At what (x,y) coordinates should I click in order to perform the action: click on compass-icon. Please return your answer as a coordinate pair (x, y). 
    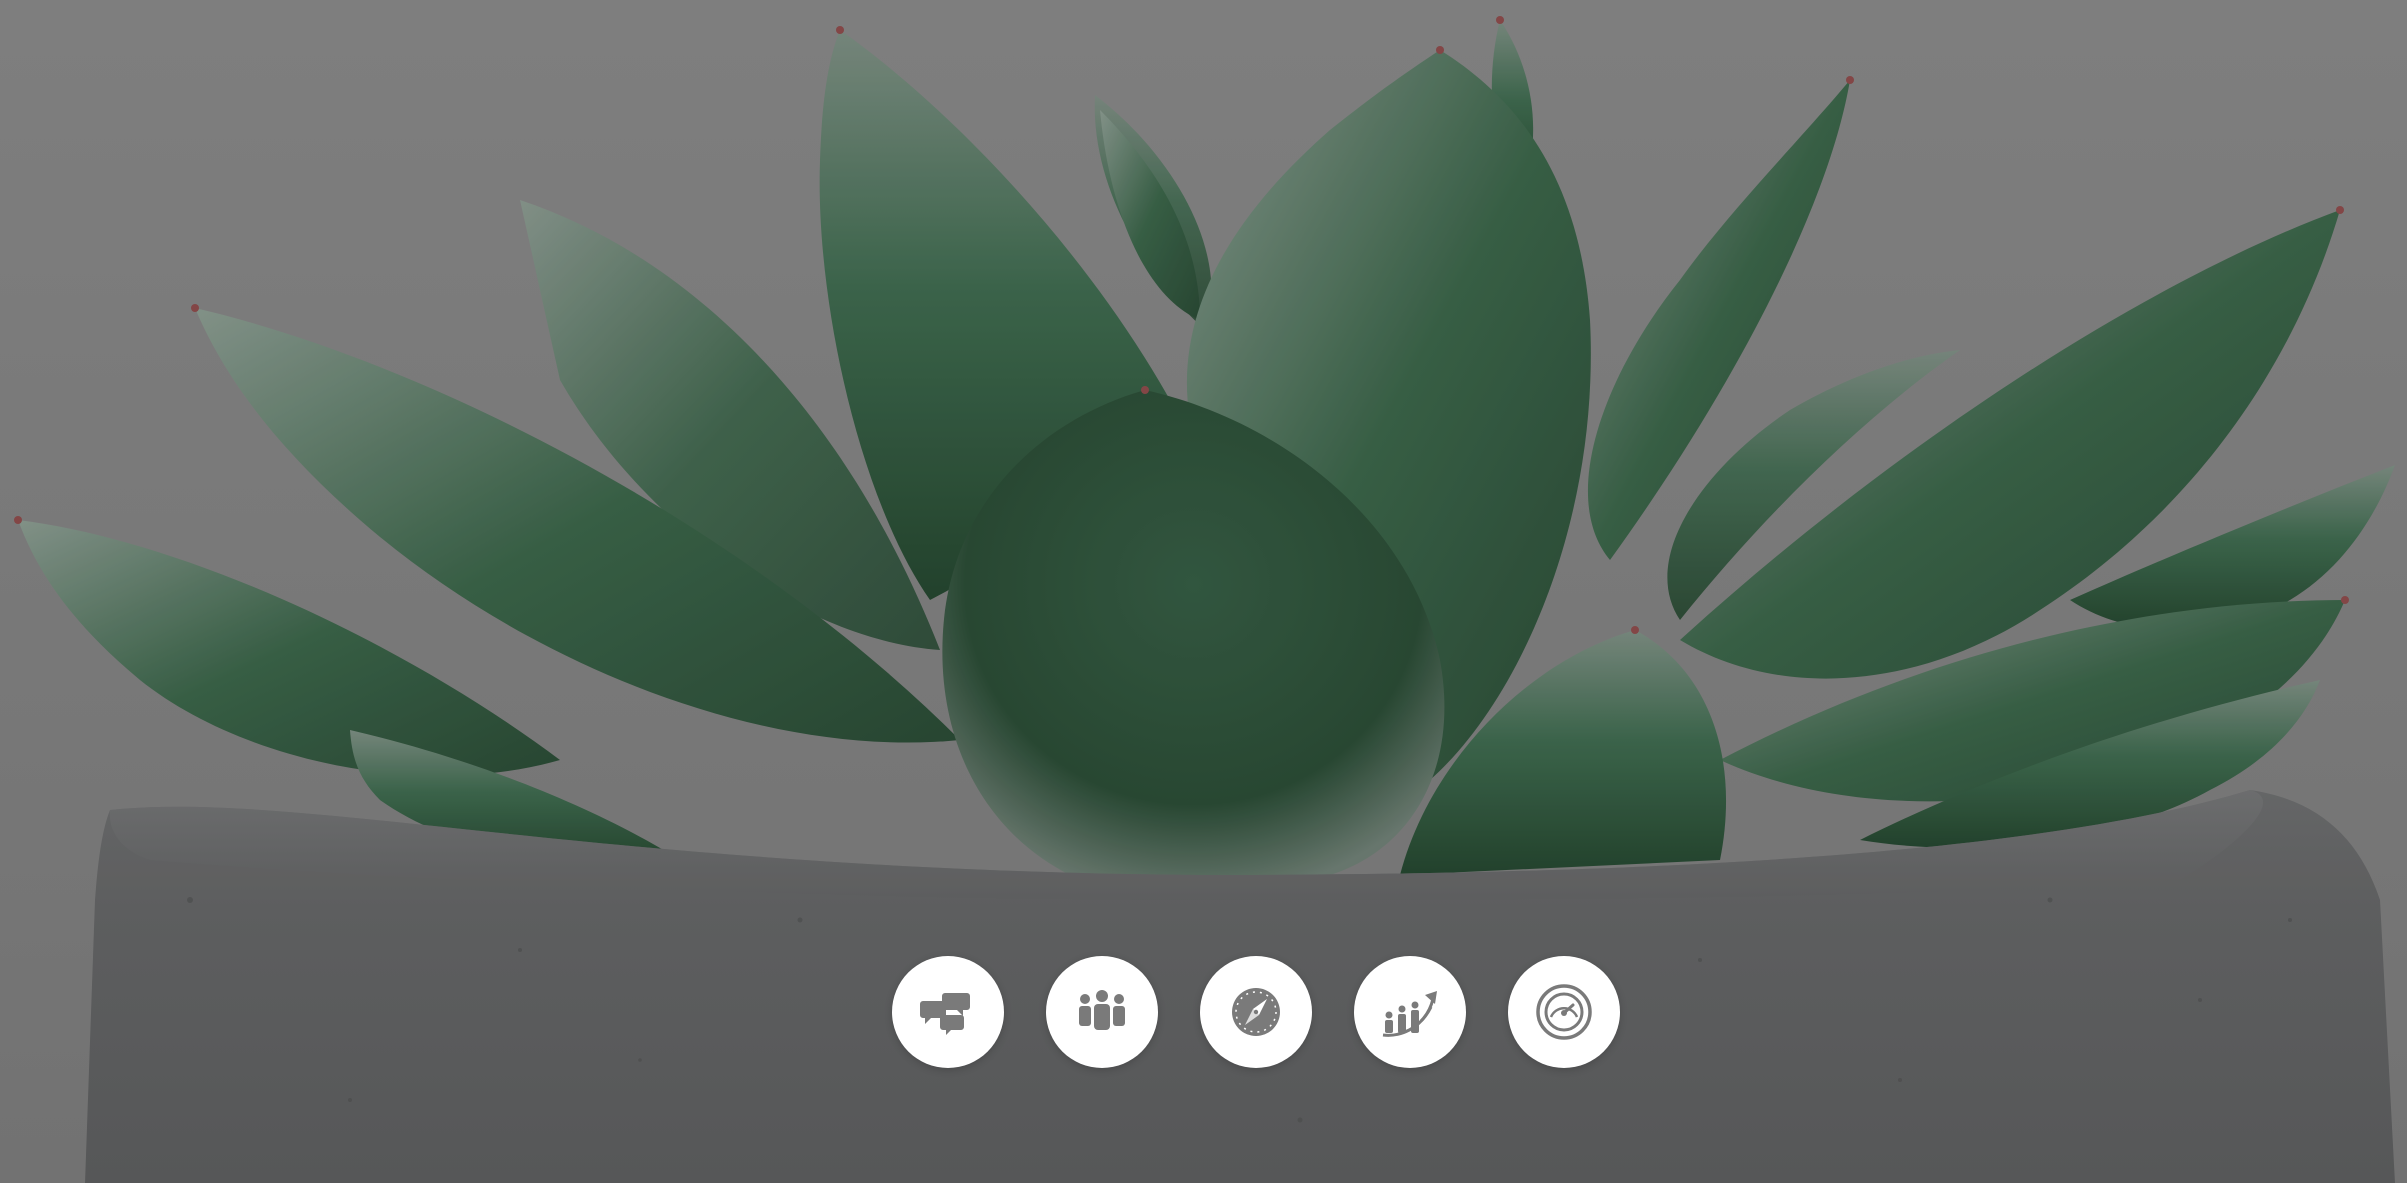
    Looking at the image, I should click on (1256, 1012).